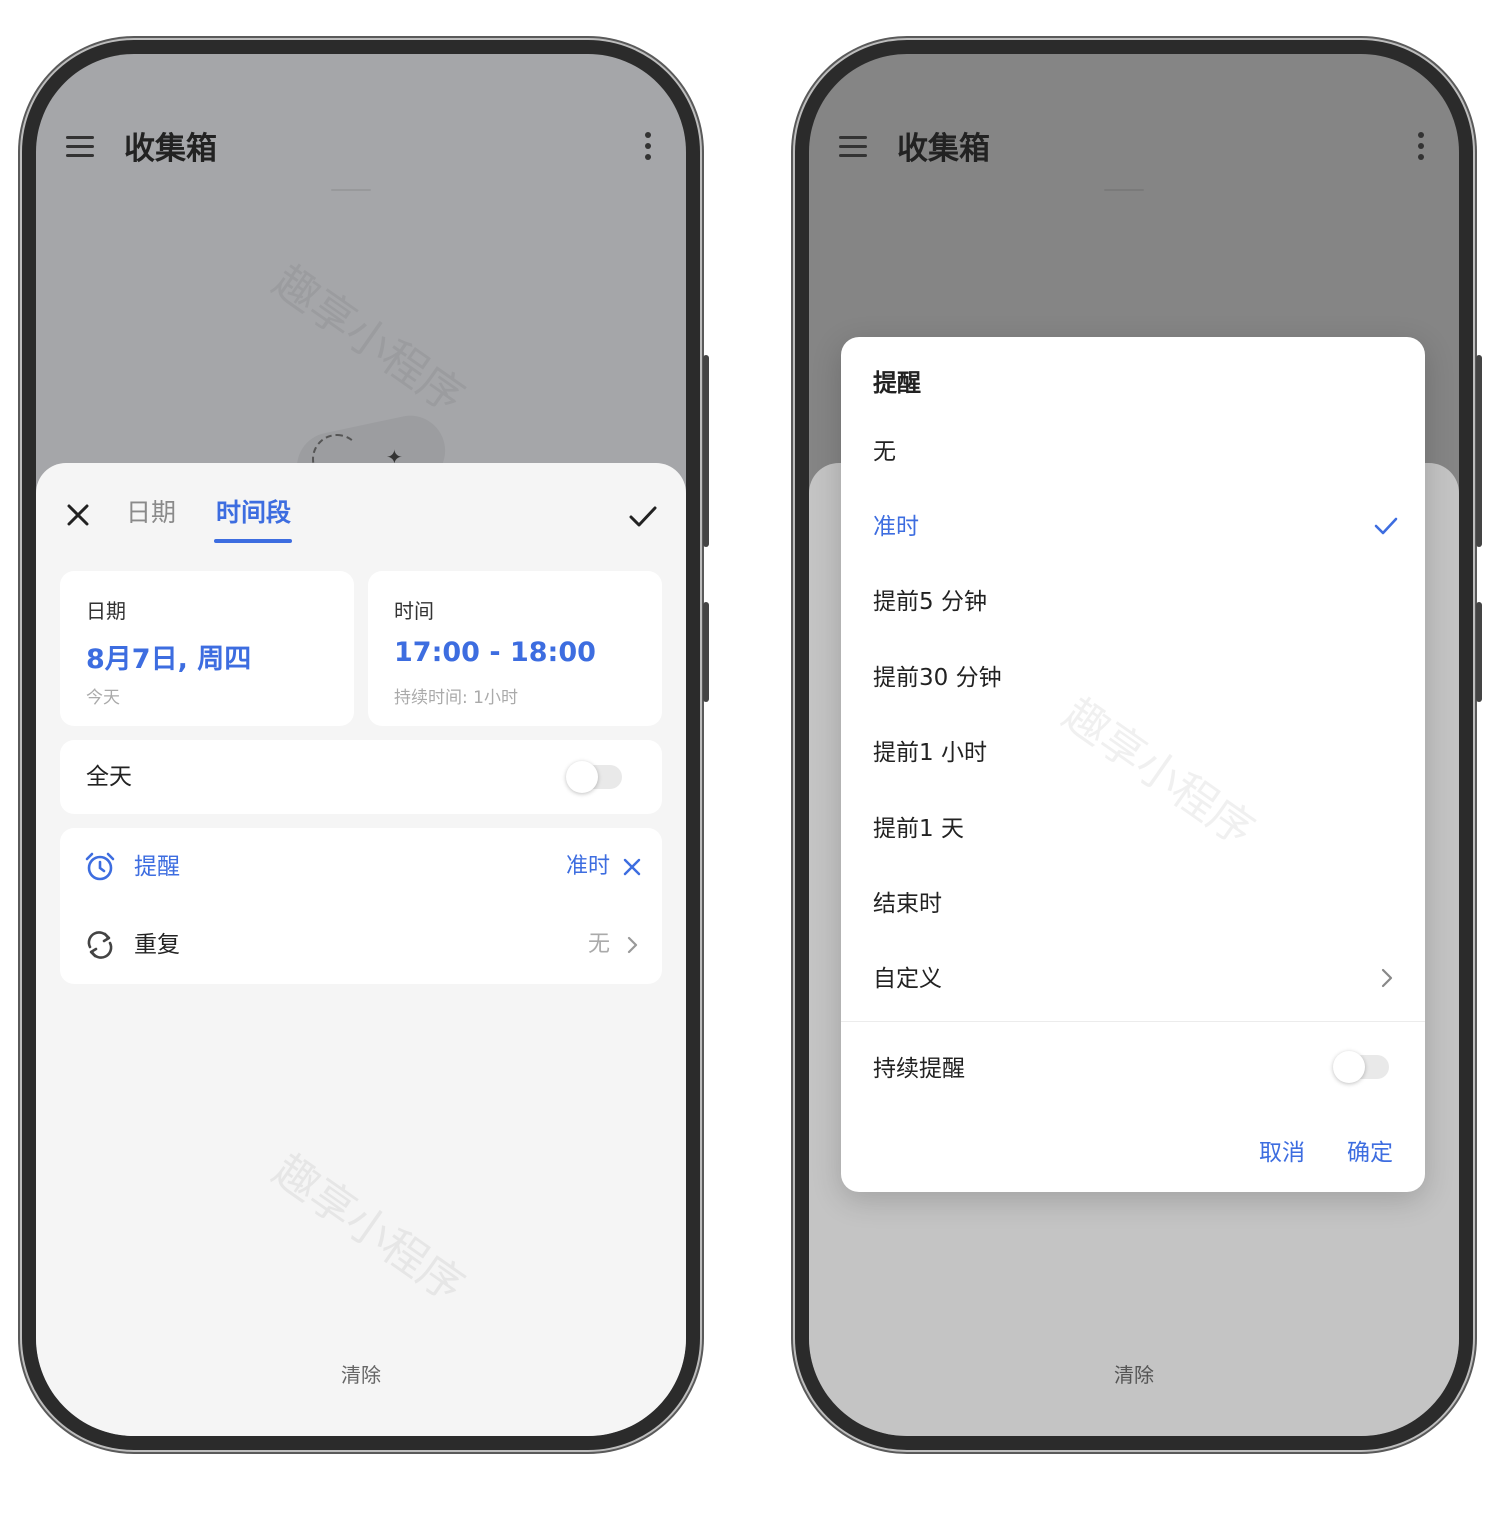 The image size is (1500, 1519). I want to click on persistent-reminder-label: 持续提醒, so click(919, 1069).